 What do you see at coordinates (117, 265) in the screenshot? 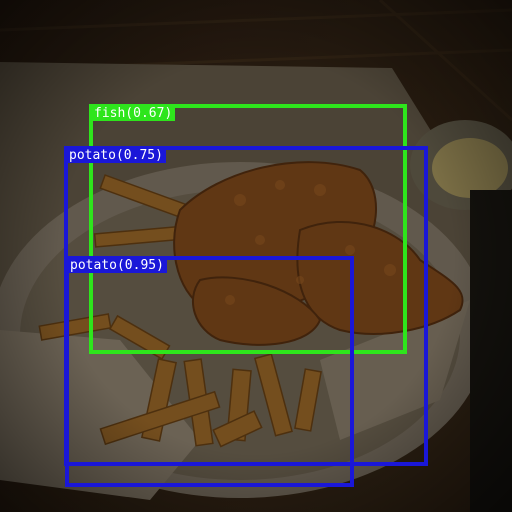
I see `detection-label-potato: potato(0.95)` at bounding box center [117, 265].